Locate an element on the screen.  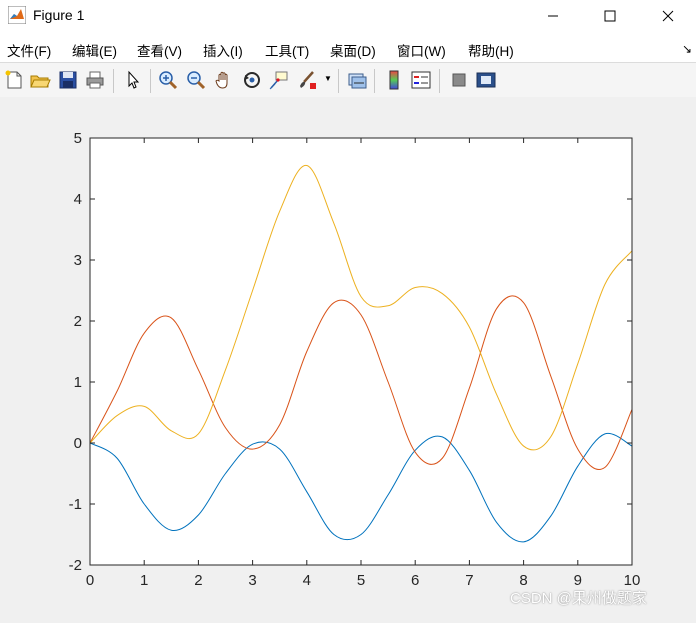
maximize-button is located at coordinates (610, 16).